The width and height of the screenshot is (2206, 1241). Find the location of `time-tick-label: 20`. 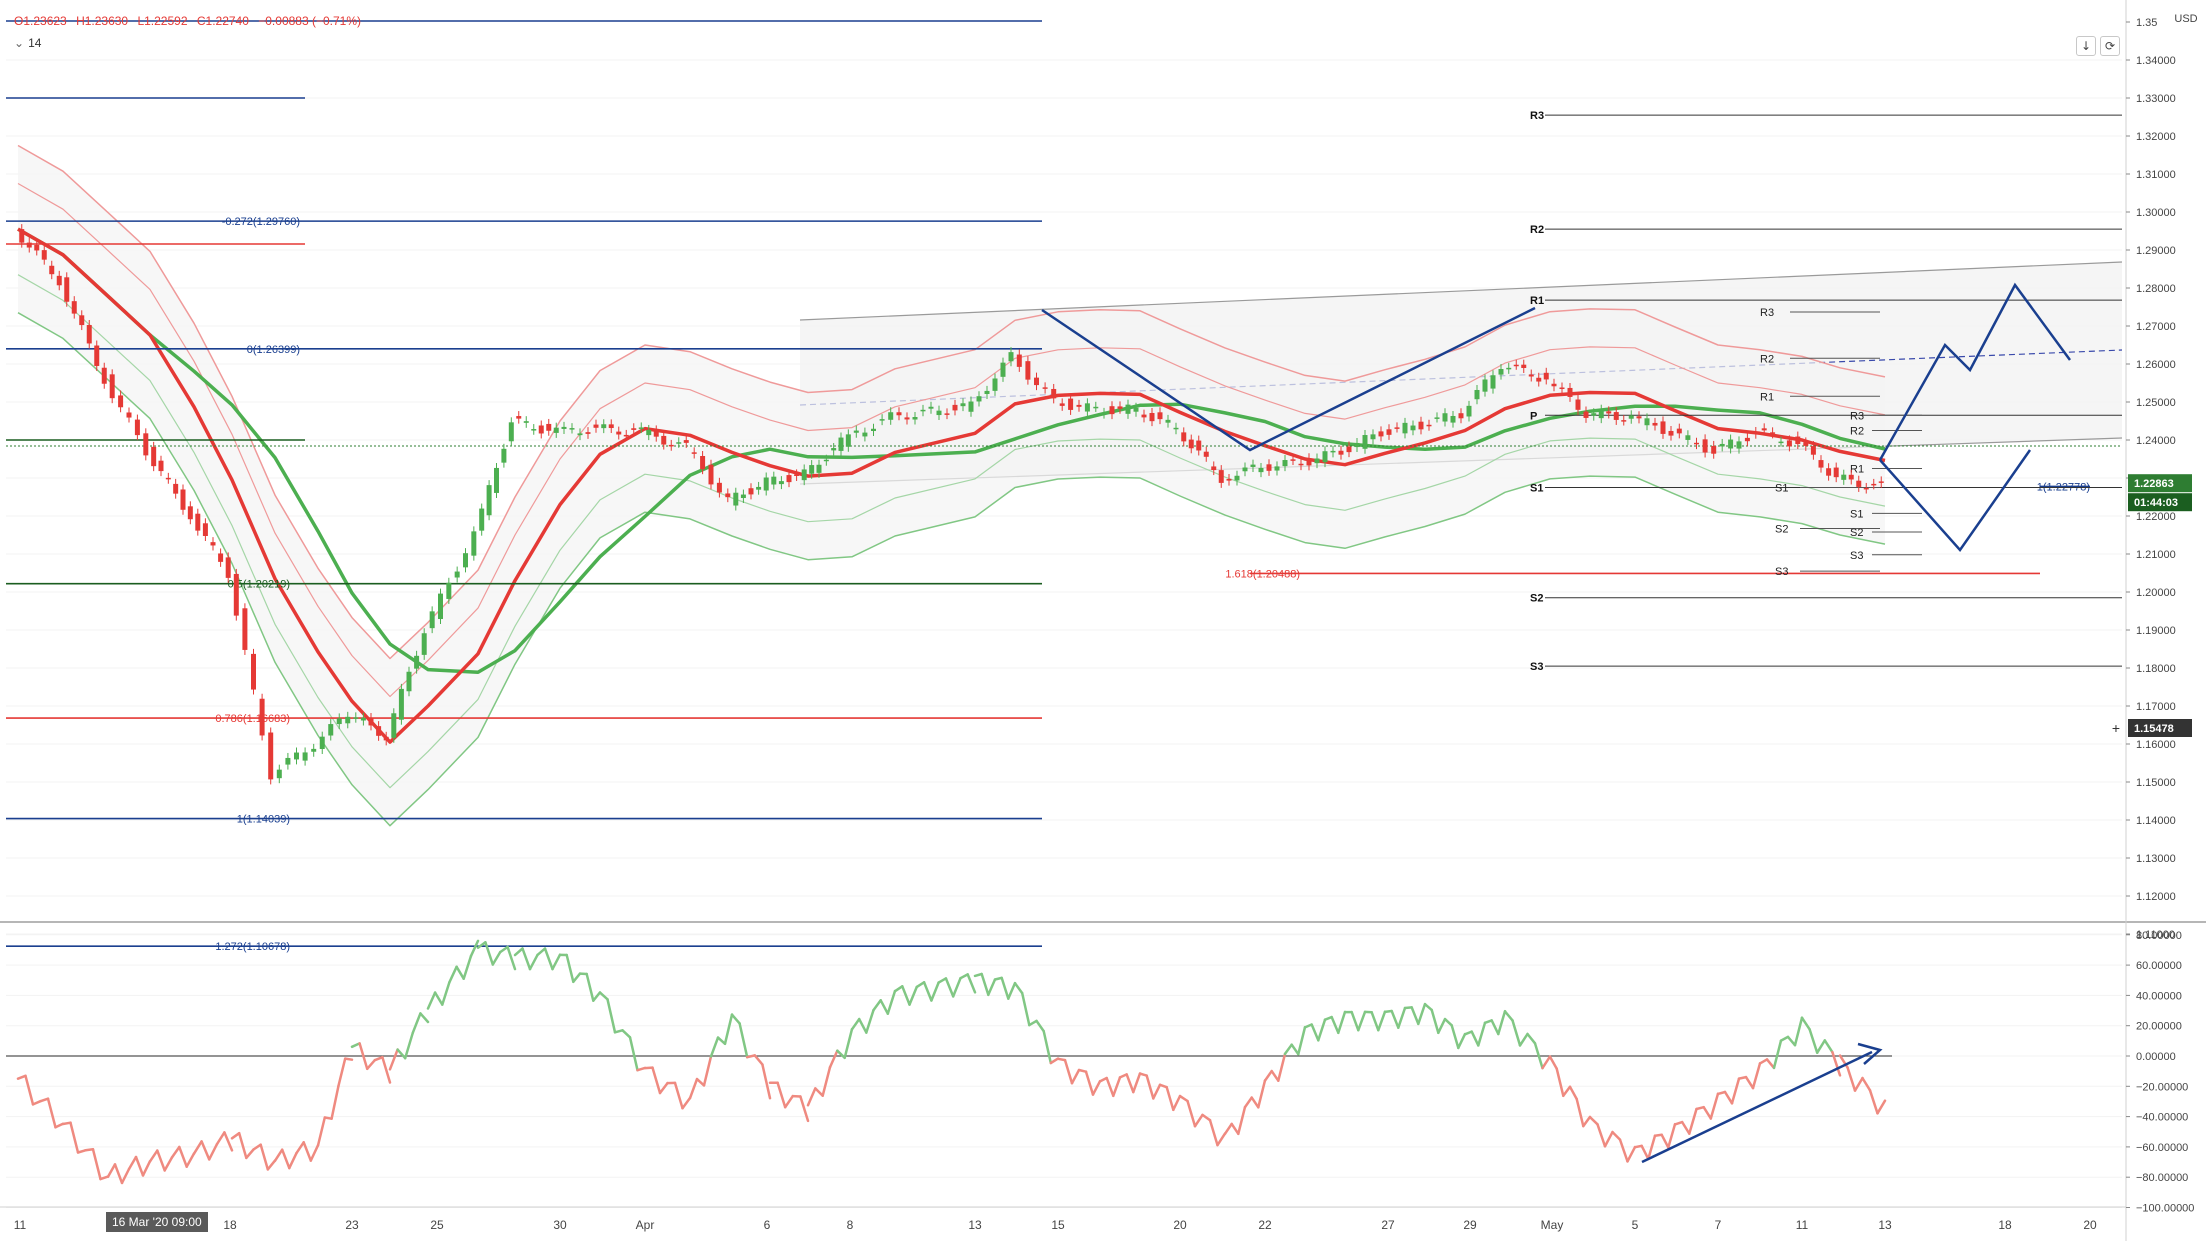

time-tick-label: 20 is located at coordinates (2090, 1225).